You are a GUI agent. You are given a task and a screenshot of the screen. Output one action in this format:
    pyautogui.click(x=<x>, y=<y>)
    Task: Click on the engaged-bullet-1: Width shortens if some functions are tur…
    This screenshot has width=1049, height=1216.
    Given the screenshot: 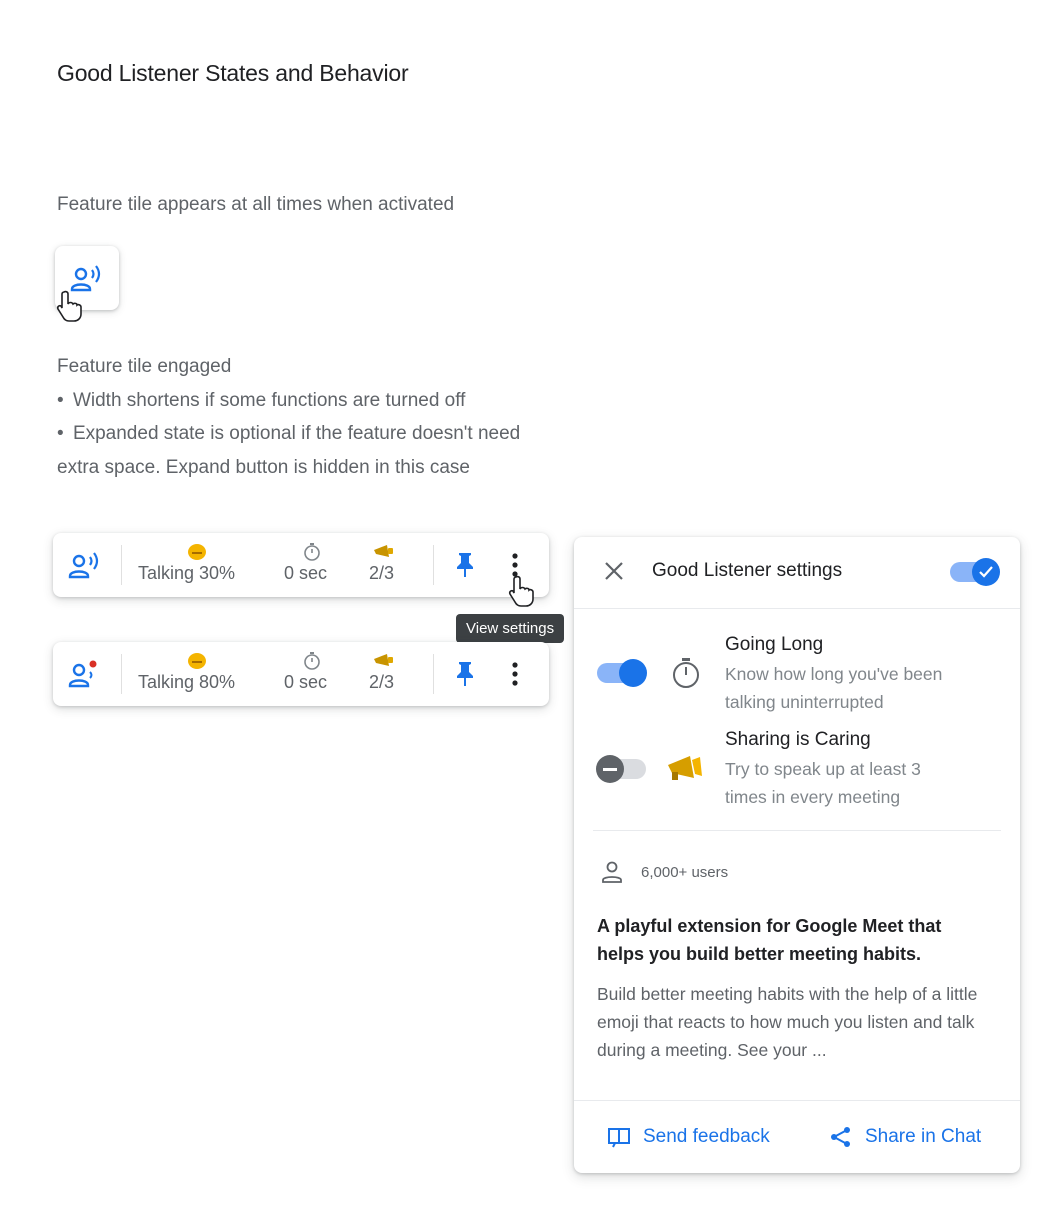 What is the action you would take?
    pyautogui.click(x=347, y=401)
    